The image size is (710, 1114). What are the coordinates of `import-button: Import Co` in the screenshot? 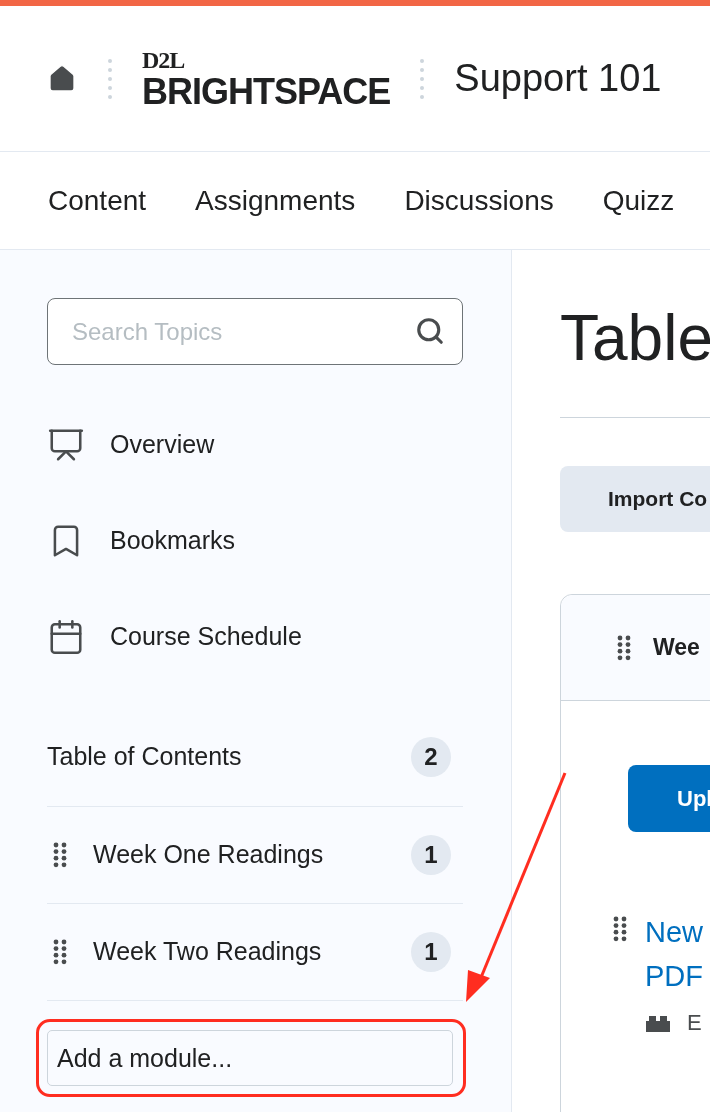 It's located at (635, 499).